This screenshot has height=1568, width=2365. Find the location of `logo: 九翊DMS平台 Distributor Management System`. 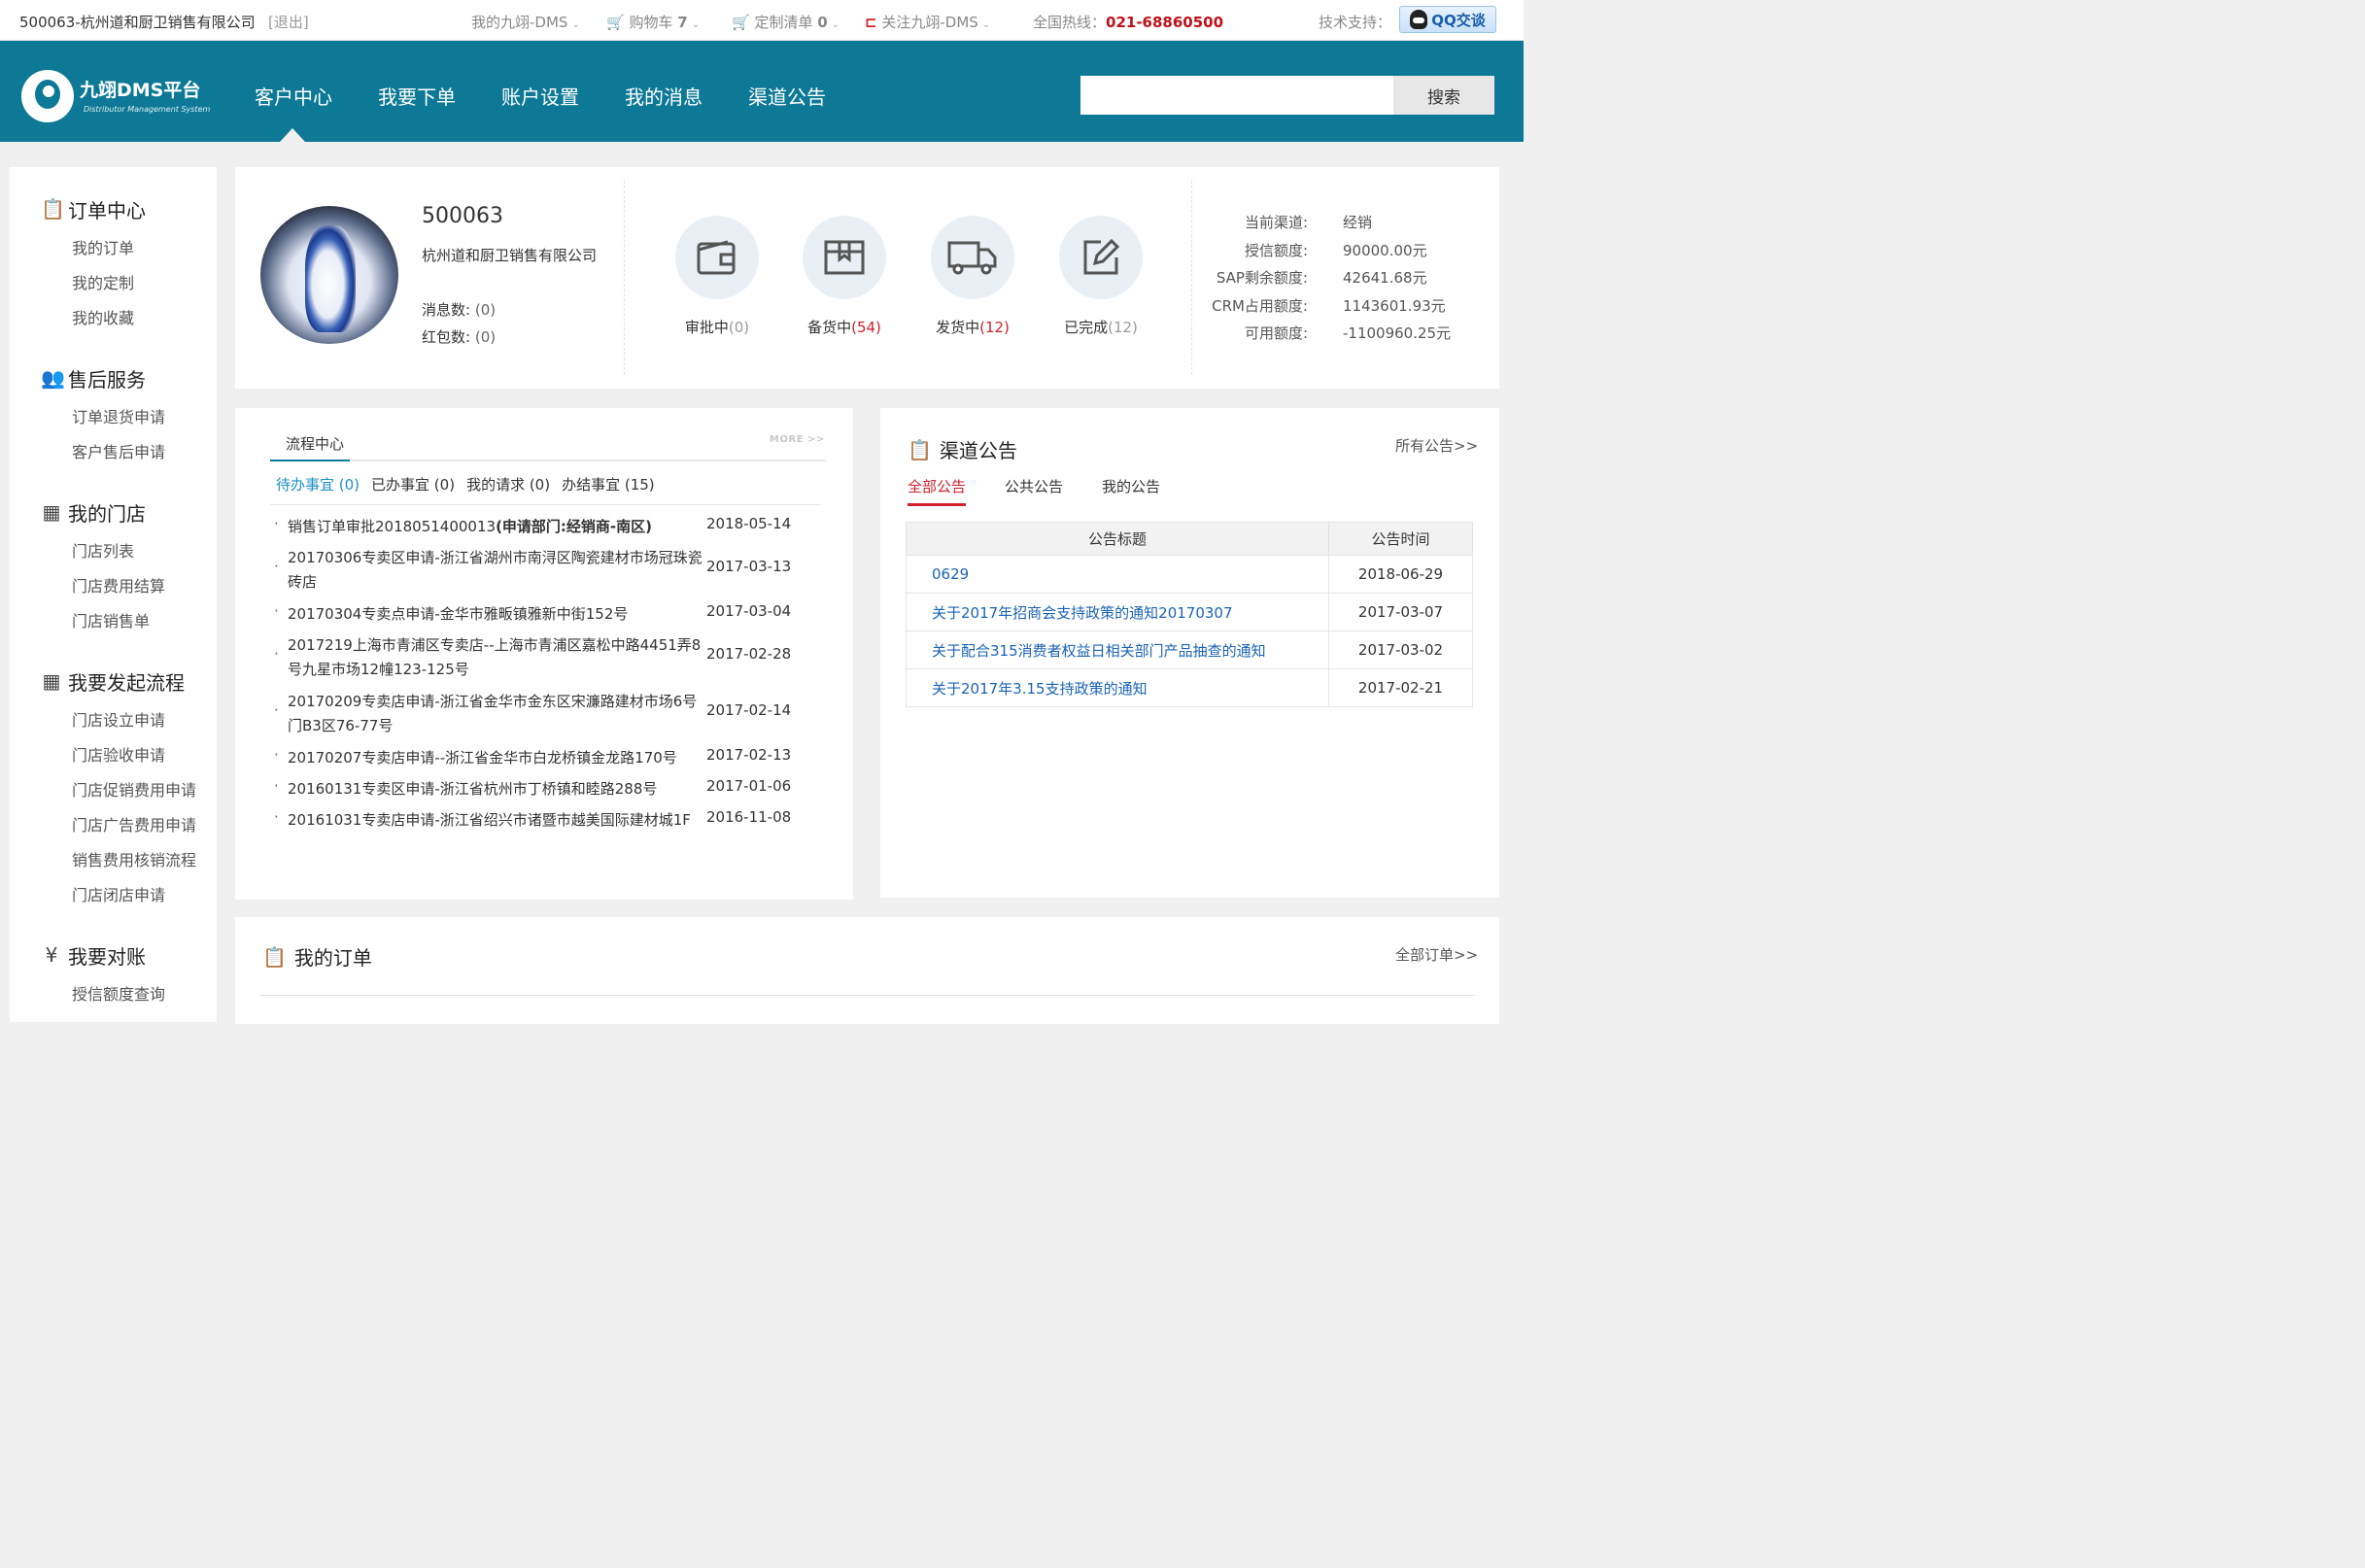

logo: 九翊DMS平台 Distributor Management System is located at coordinates (116, 95).